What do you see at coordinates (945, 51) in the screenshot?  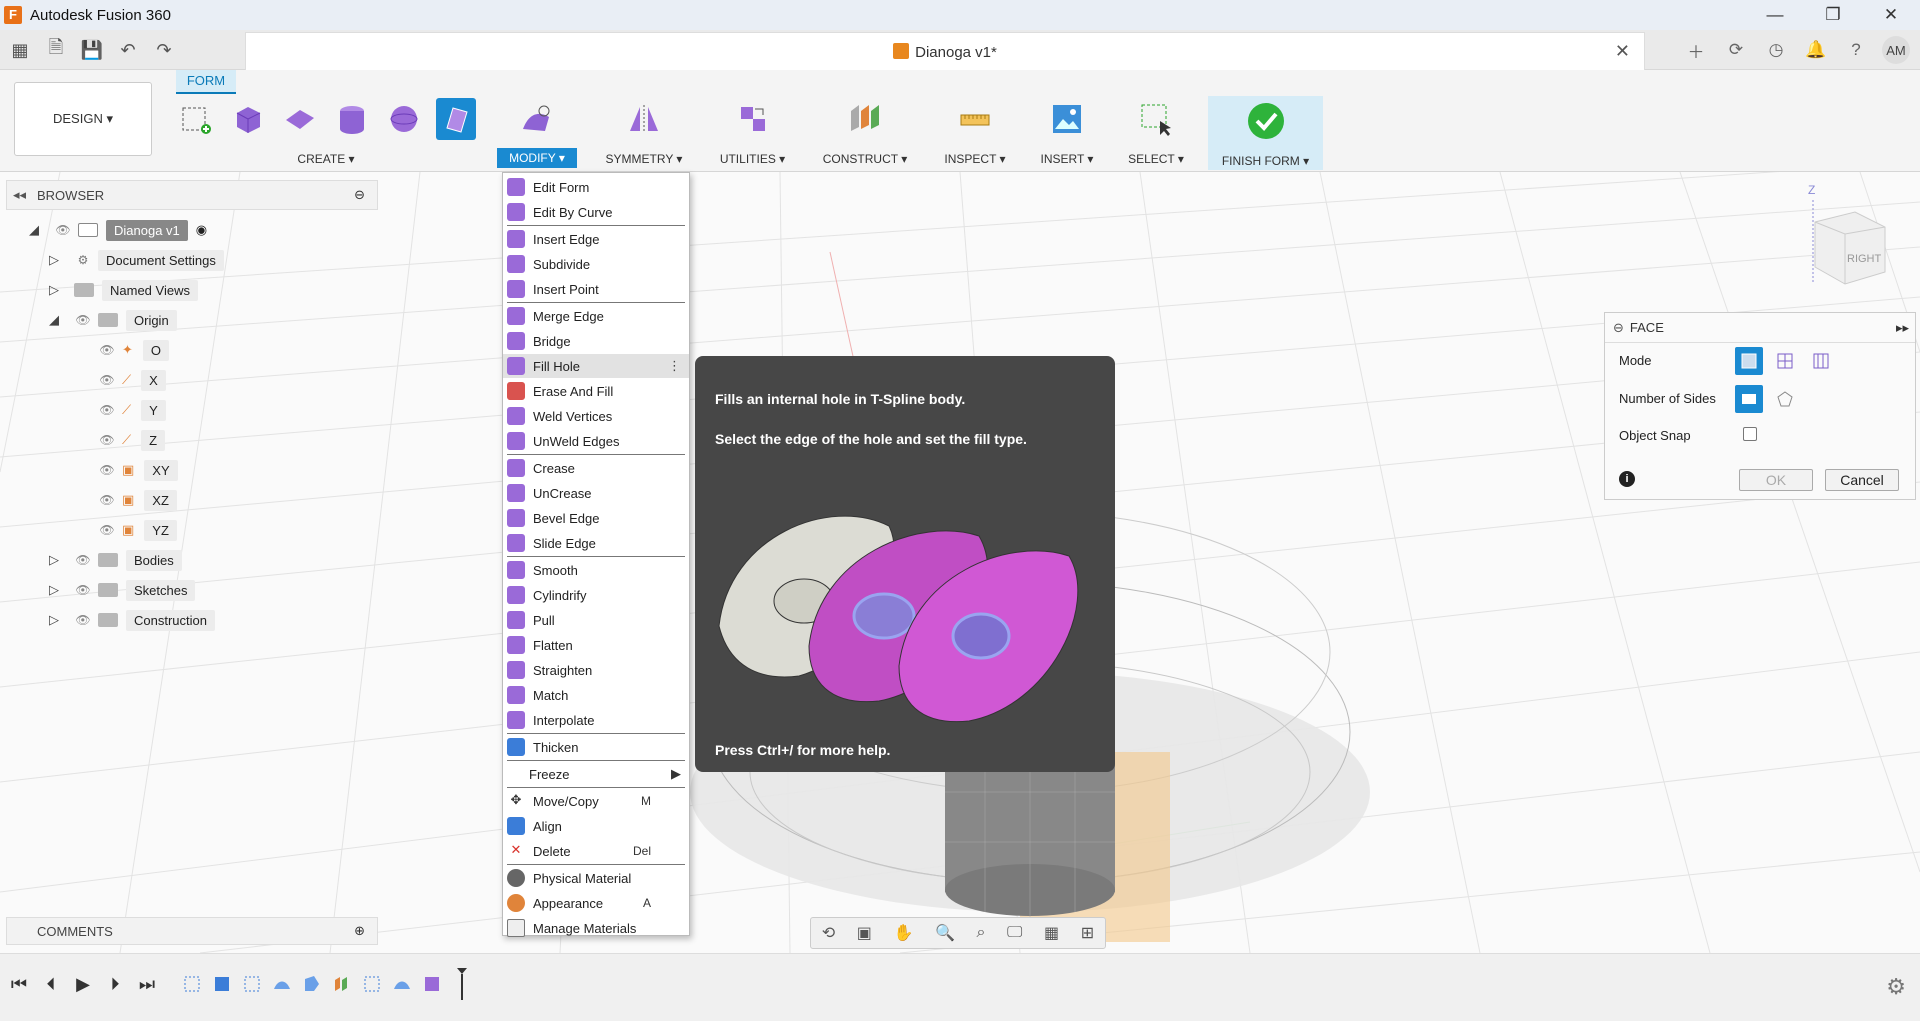 I see `document-tab: Dianoga v1* ✕` at bounding box center [945, 51].